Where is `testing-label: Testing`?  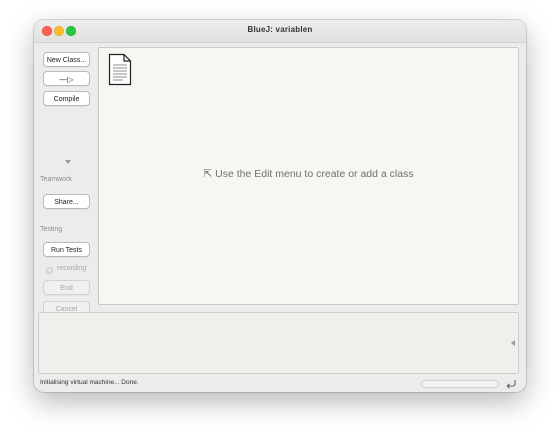
testing-label: Testing is located at coordinates (51, 229).